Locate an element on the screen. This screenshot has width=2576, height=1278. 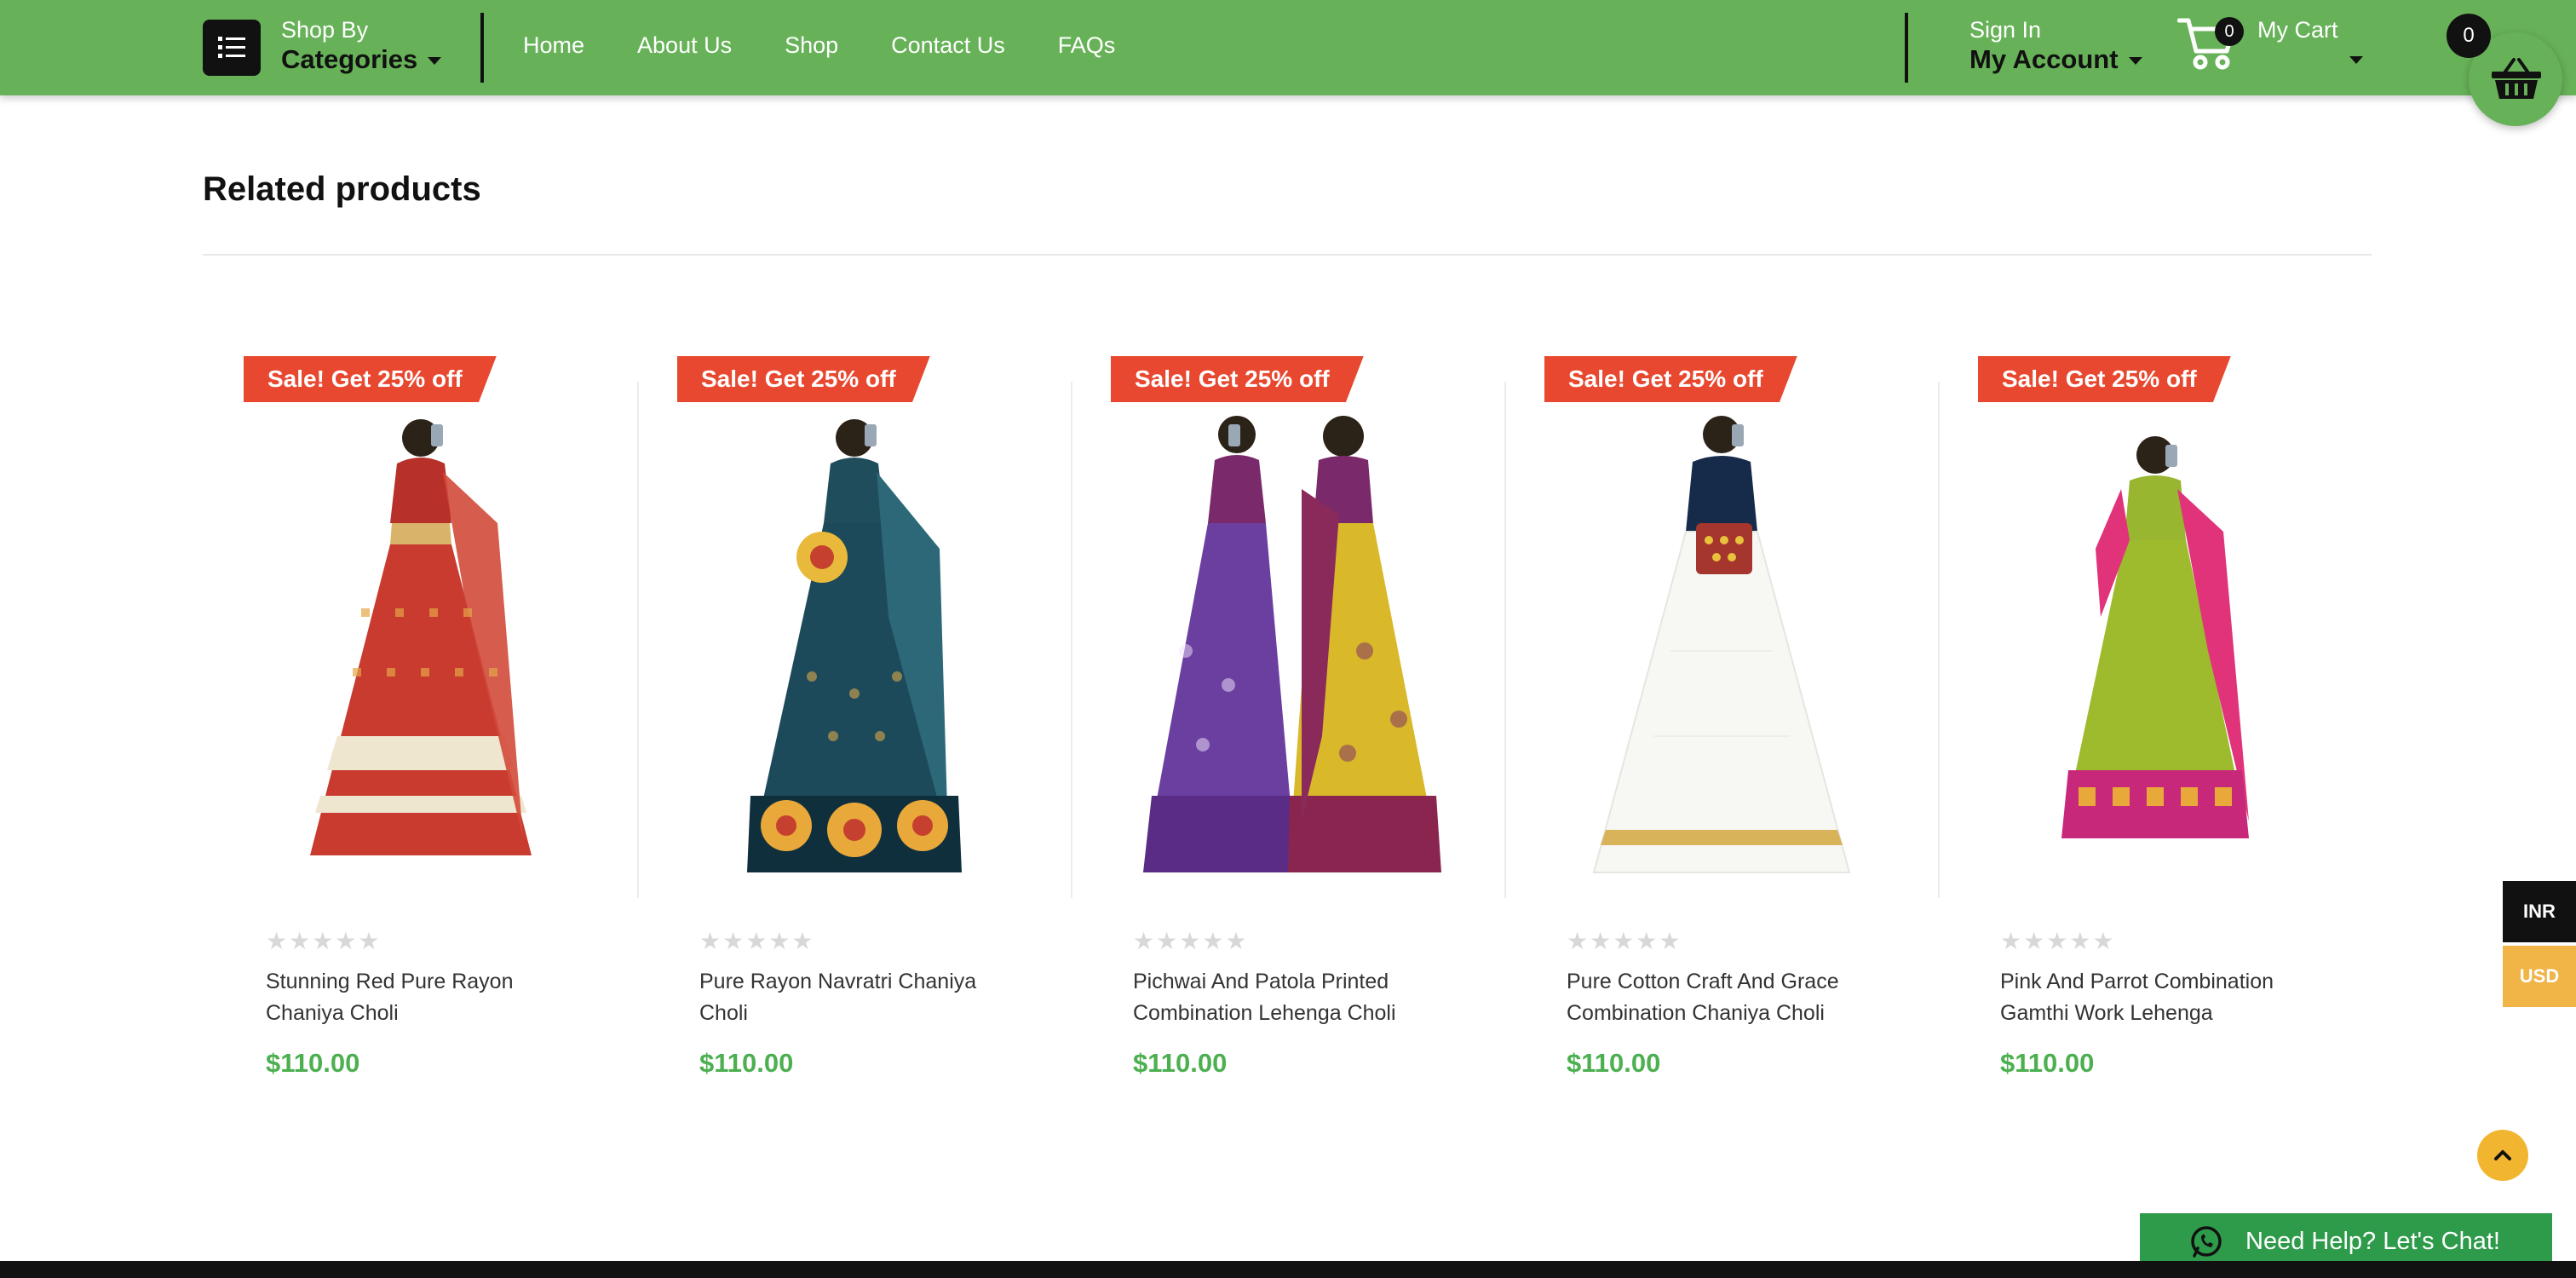
whatsapp-icon is located at coordinates (2207, 1242).